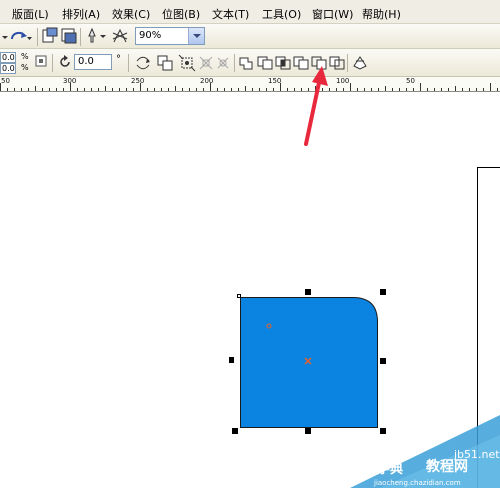 This screenshot has height=488, width=500. Describe the element at coordinates (231, 360) in the screenshot. I see `selection-handle-ml` at that location.